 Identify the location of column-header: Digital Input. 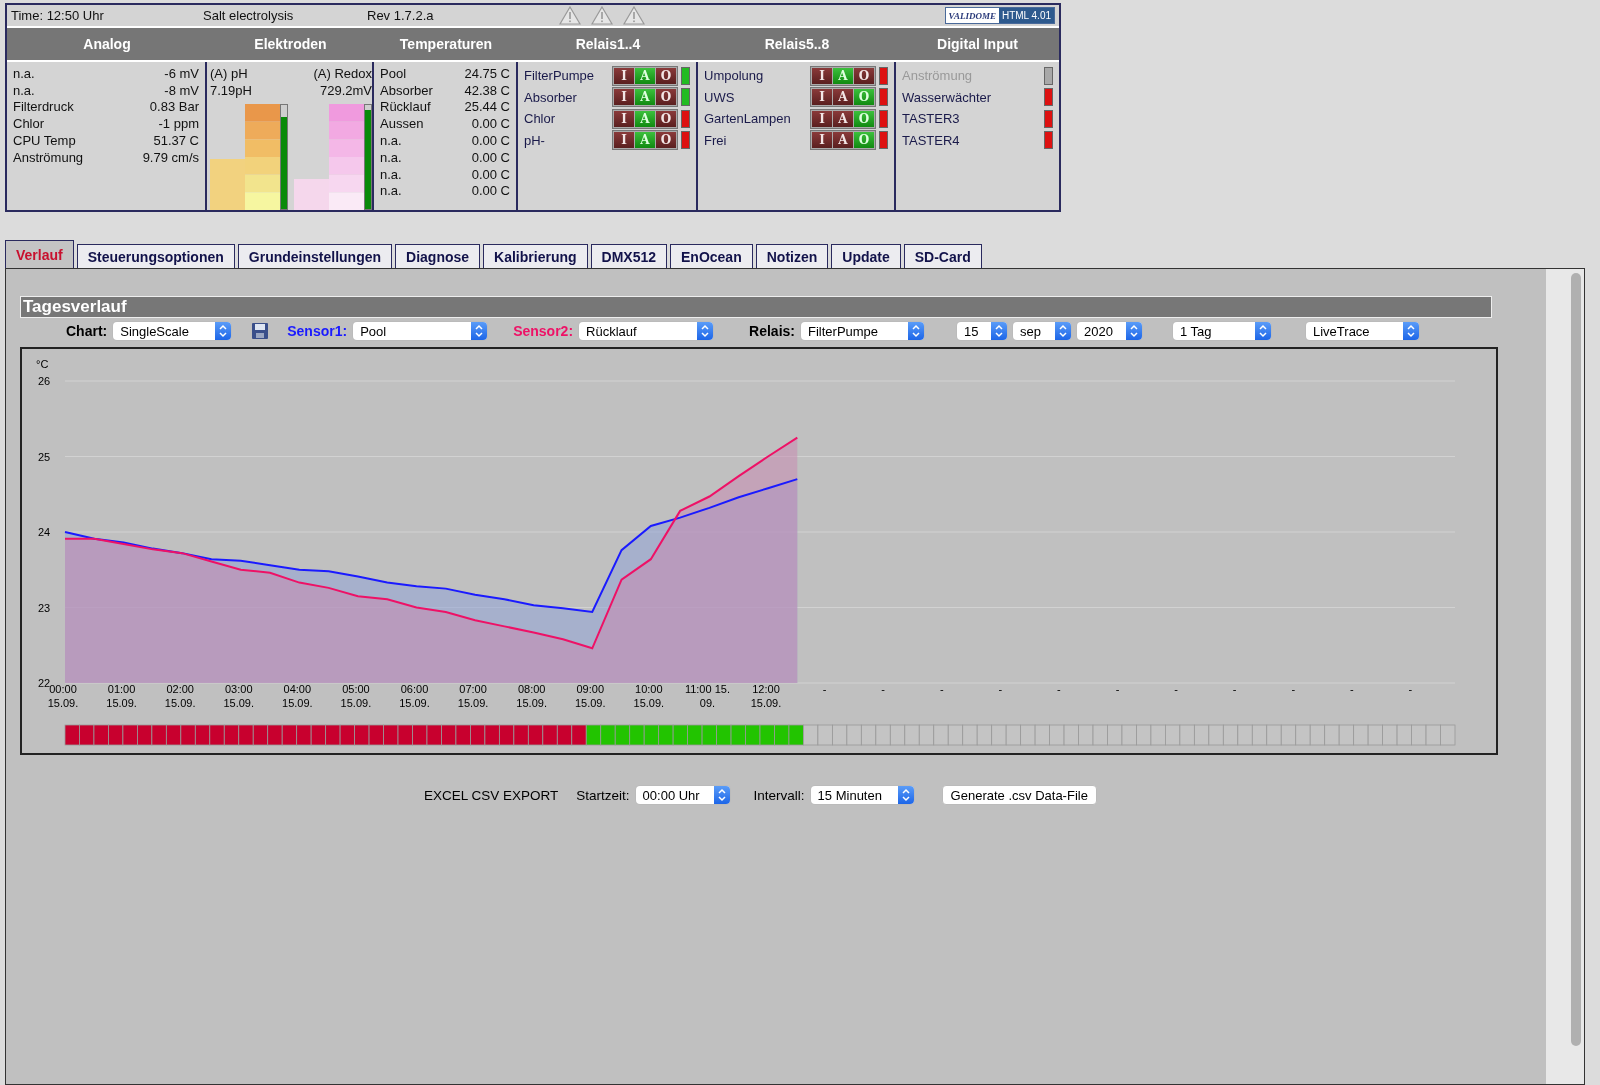
(977, 44).